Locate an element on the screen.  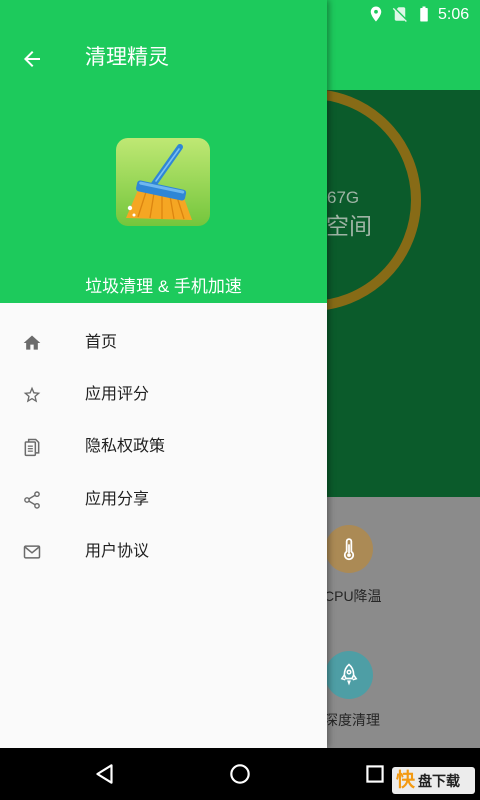
status-time: 5:06 is located at coordinates (454, 14).